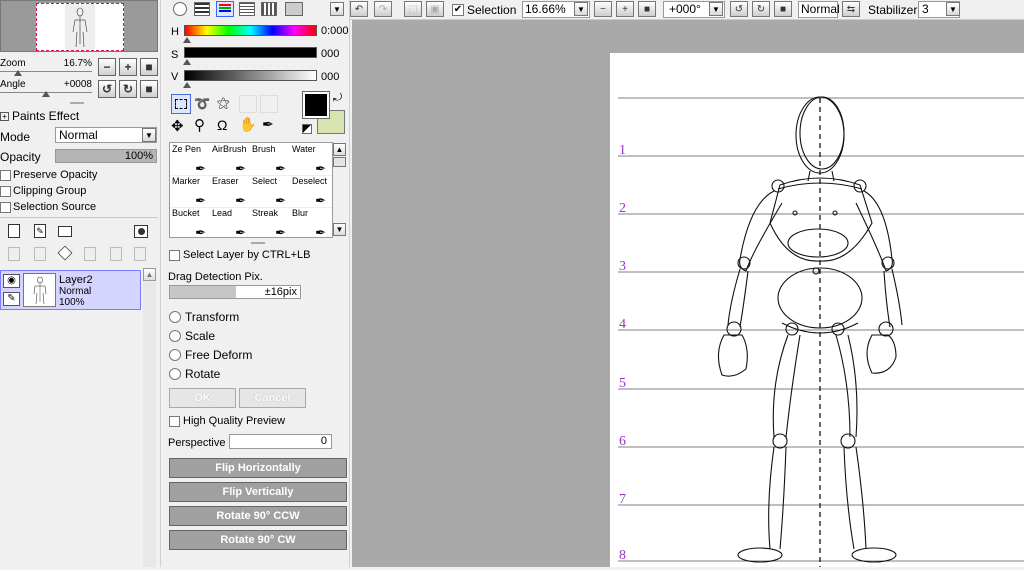  I want to click on tool-marker: Marker ✒, so click(192, 192).